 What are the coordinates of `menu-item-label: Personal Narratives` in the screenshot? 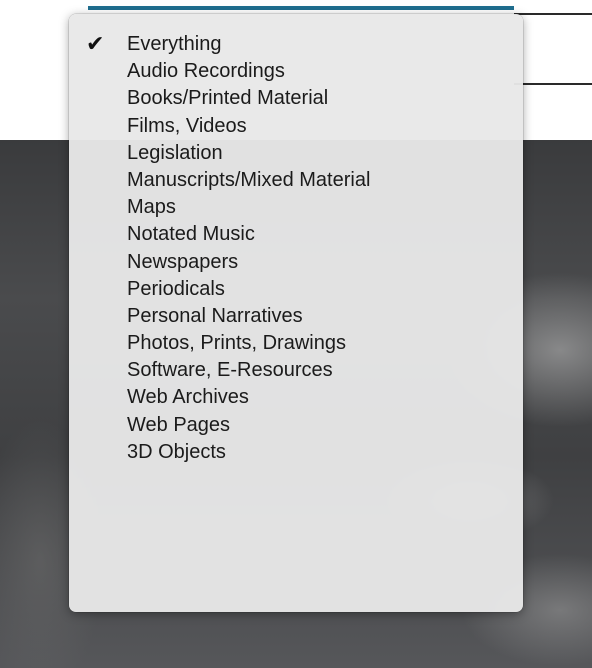 It's located at (215, 315).